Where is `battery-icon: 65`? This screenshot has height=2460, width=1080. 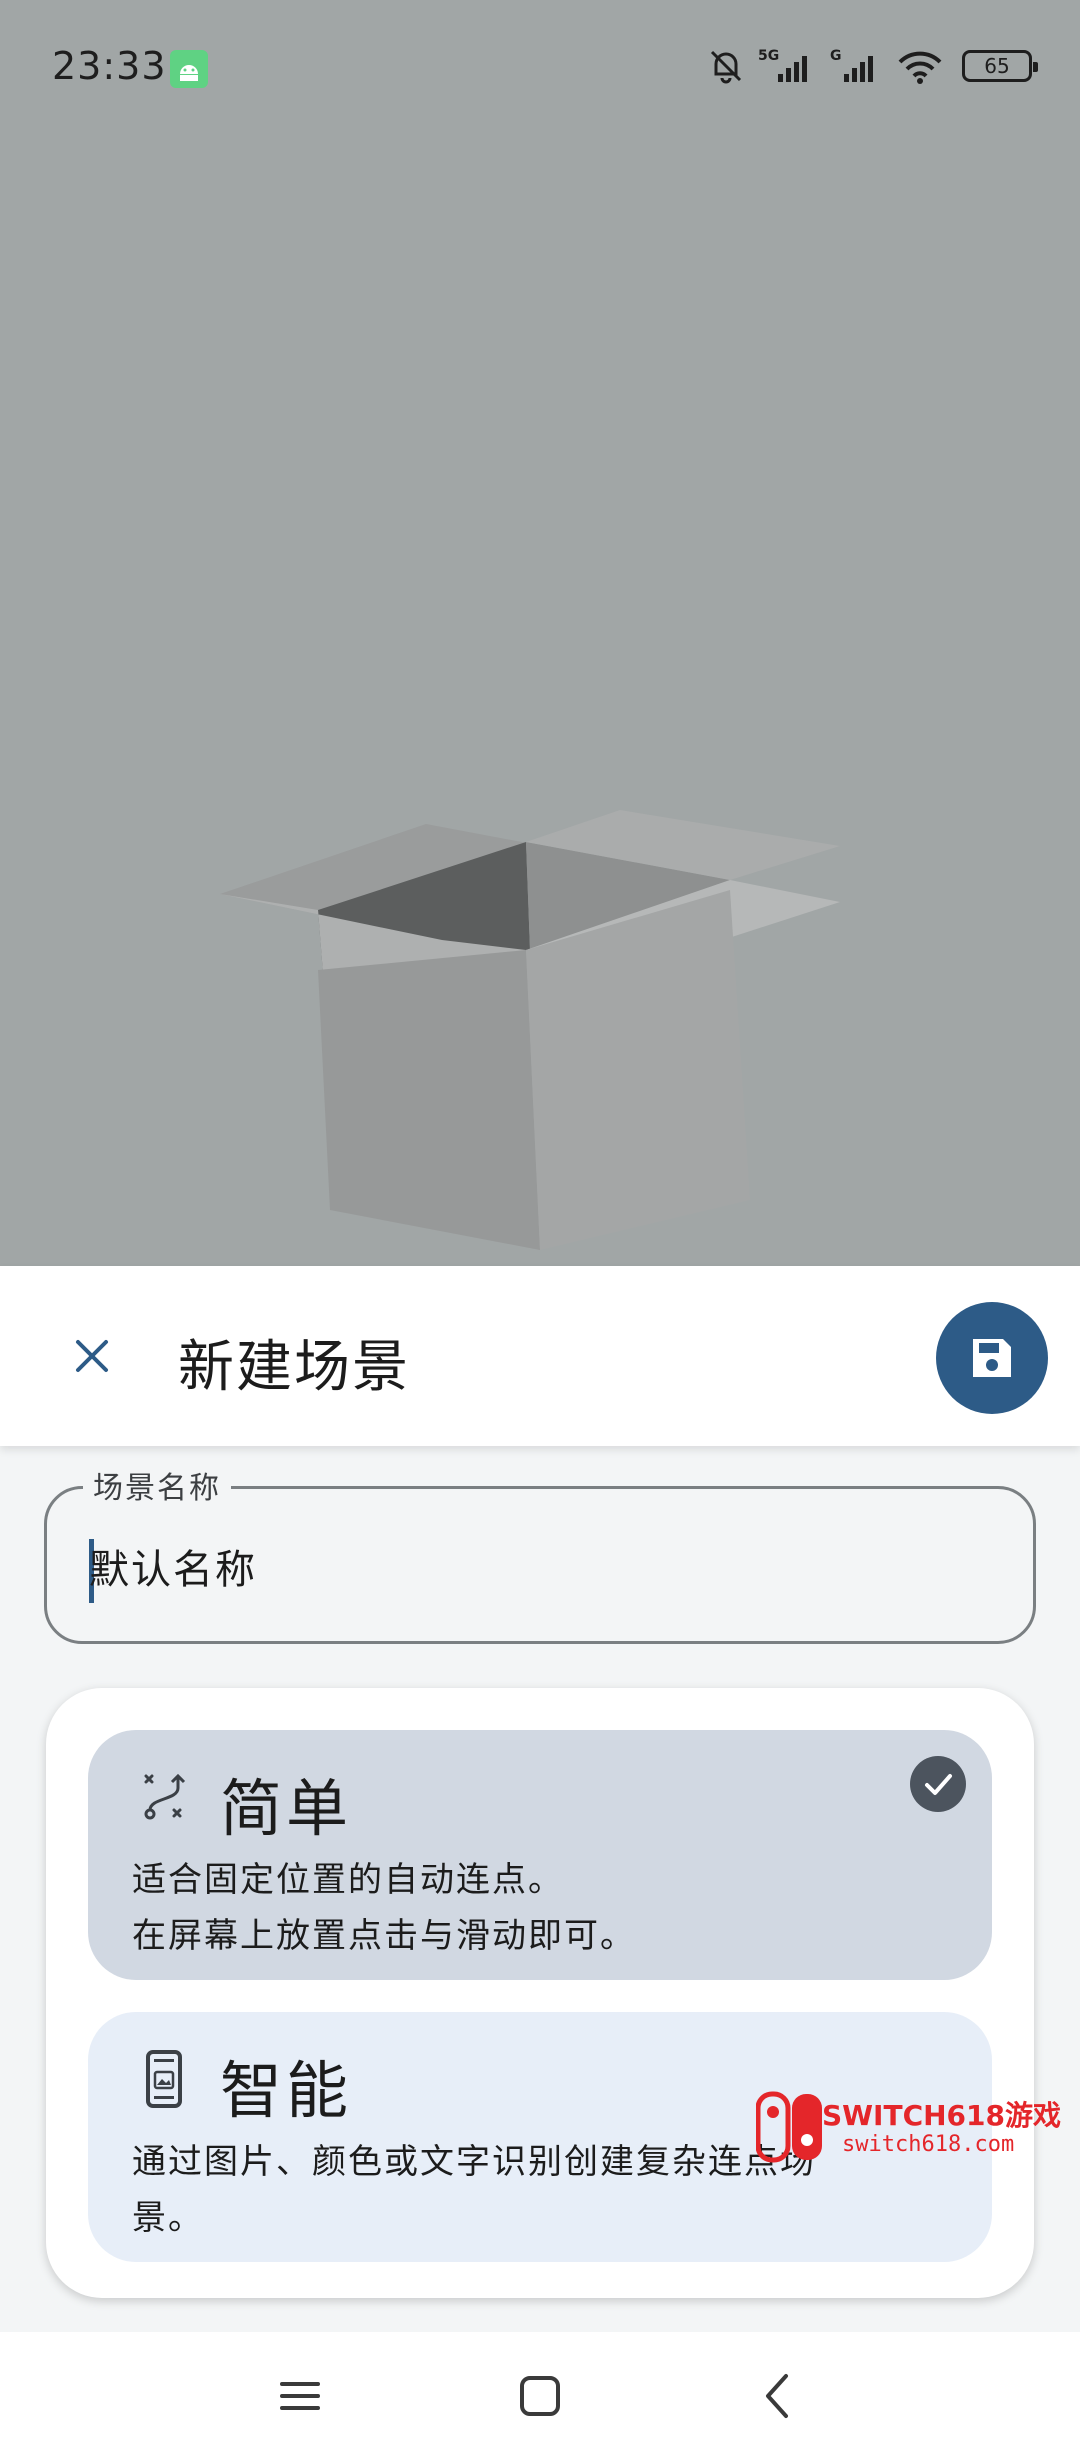
battery-icon: 65 is located at coordinates (1000, 66).